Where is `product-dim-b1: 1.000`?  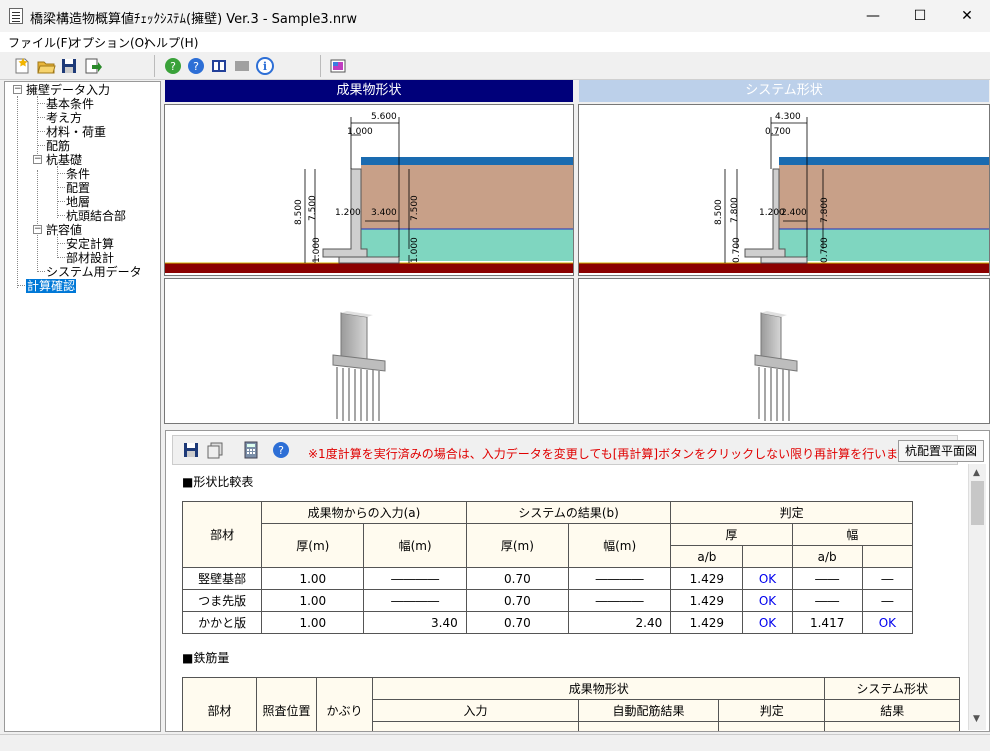
product-dim-b1: 1.000 is located at coordinates (317, 250).